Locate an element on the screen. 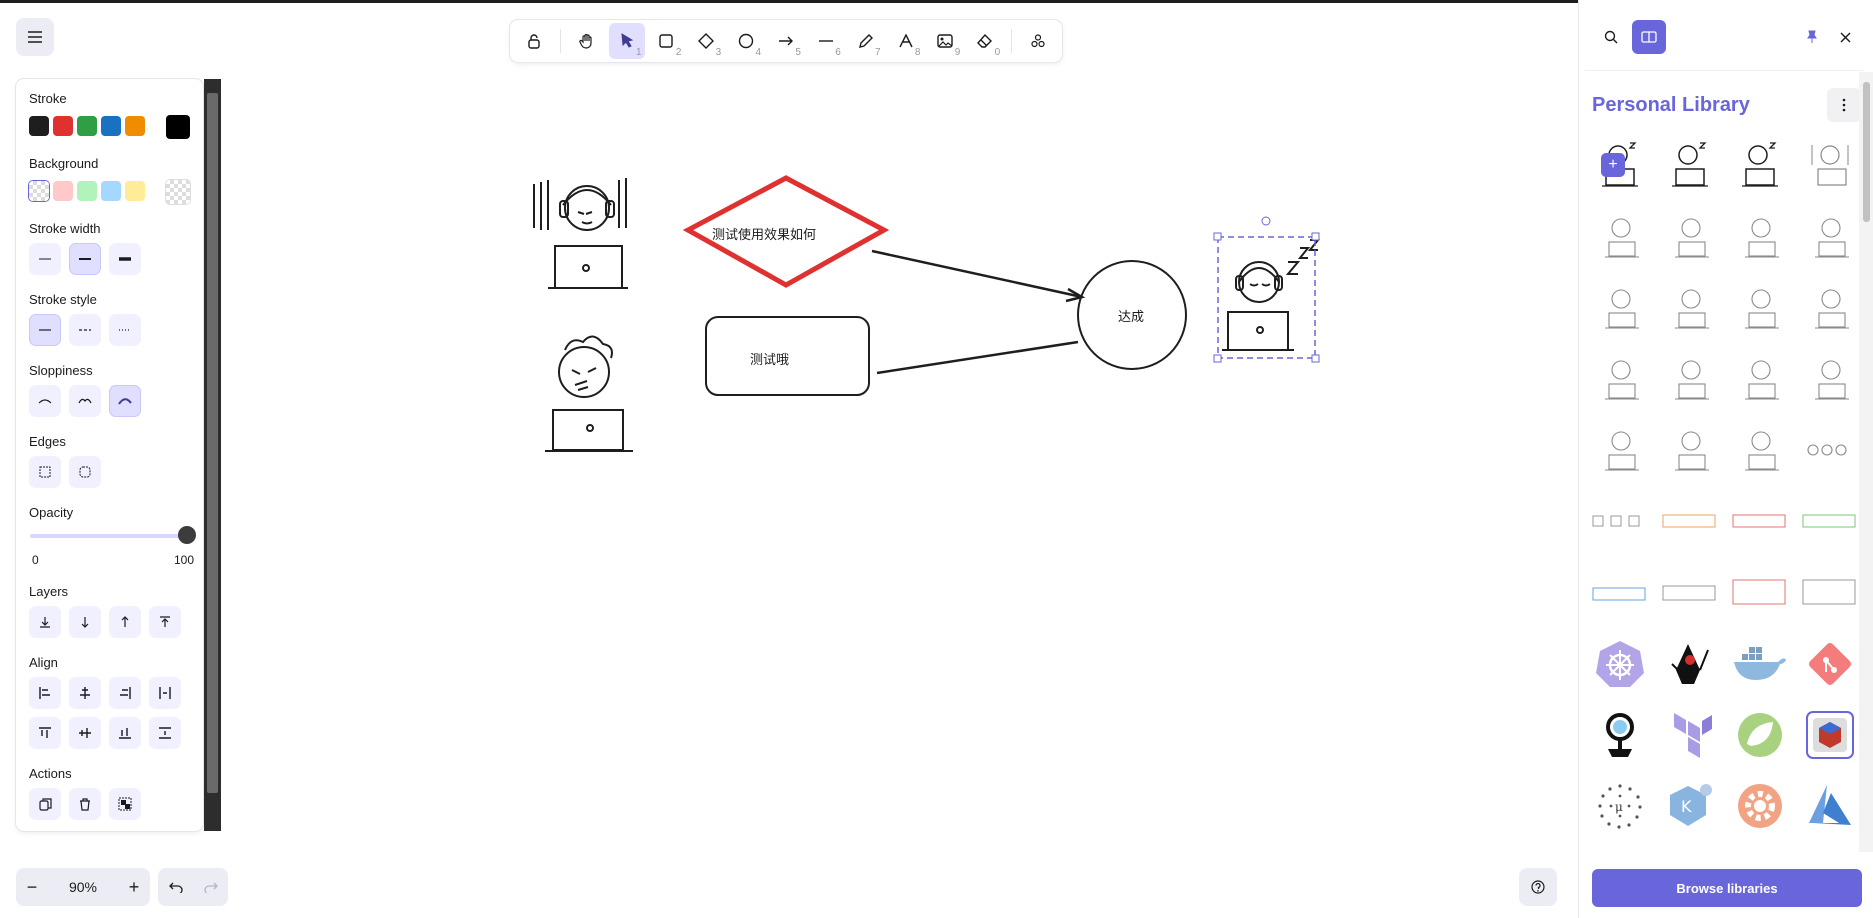  stroke-width-bold is located at coordinates (85, 259).